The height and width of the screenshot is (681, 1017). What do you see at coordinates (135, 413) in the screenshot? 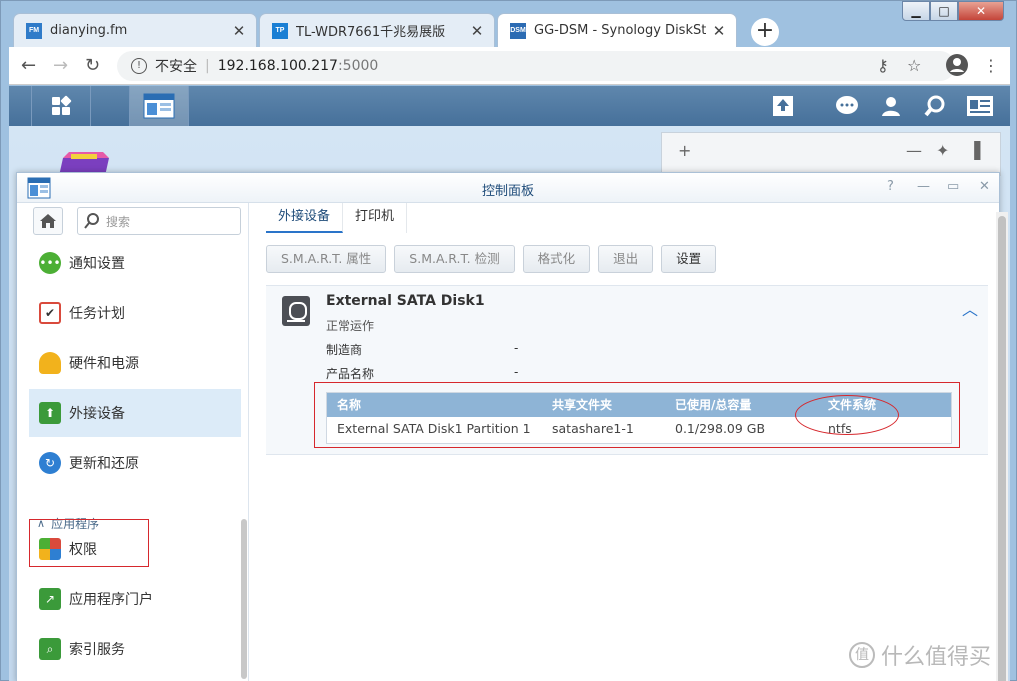
I see `sidebar-item-external-devices: ⬆ 外接设备` at bounding box center [135, 413].